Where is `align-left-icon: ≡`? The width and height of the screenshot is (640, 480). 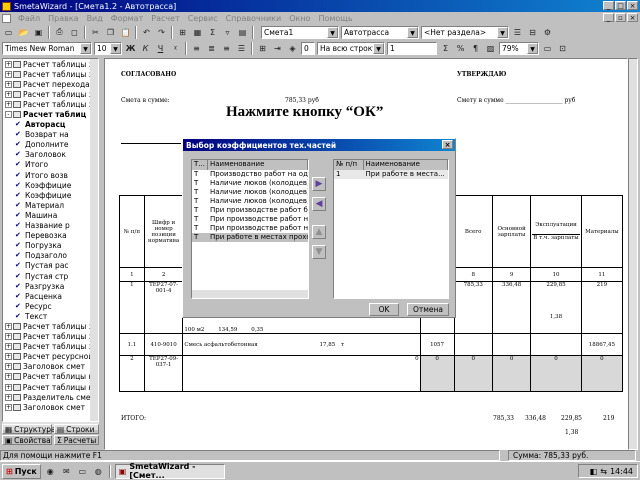 align-left-icon: ≡ is located at coordinates (196, 48).